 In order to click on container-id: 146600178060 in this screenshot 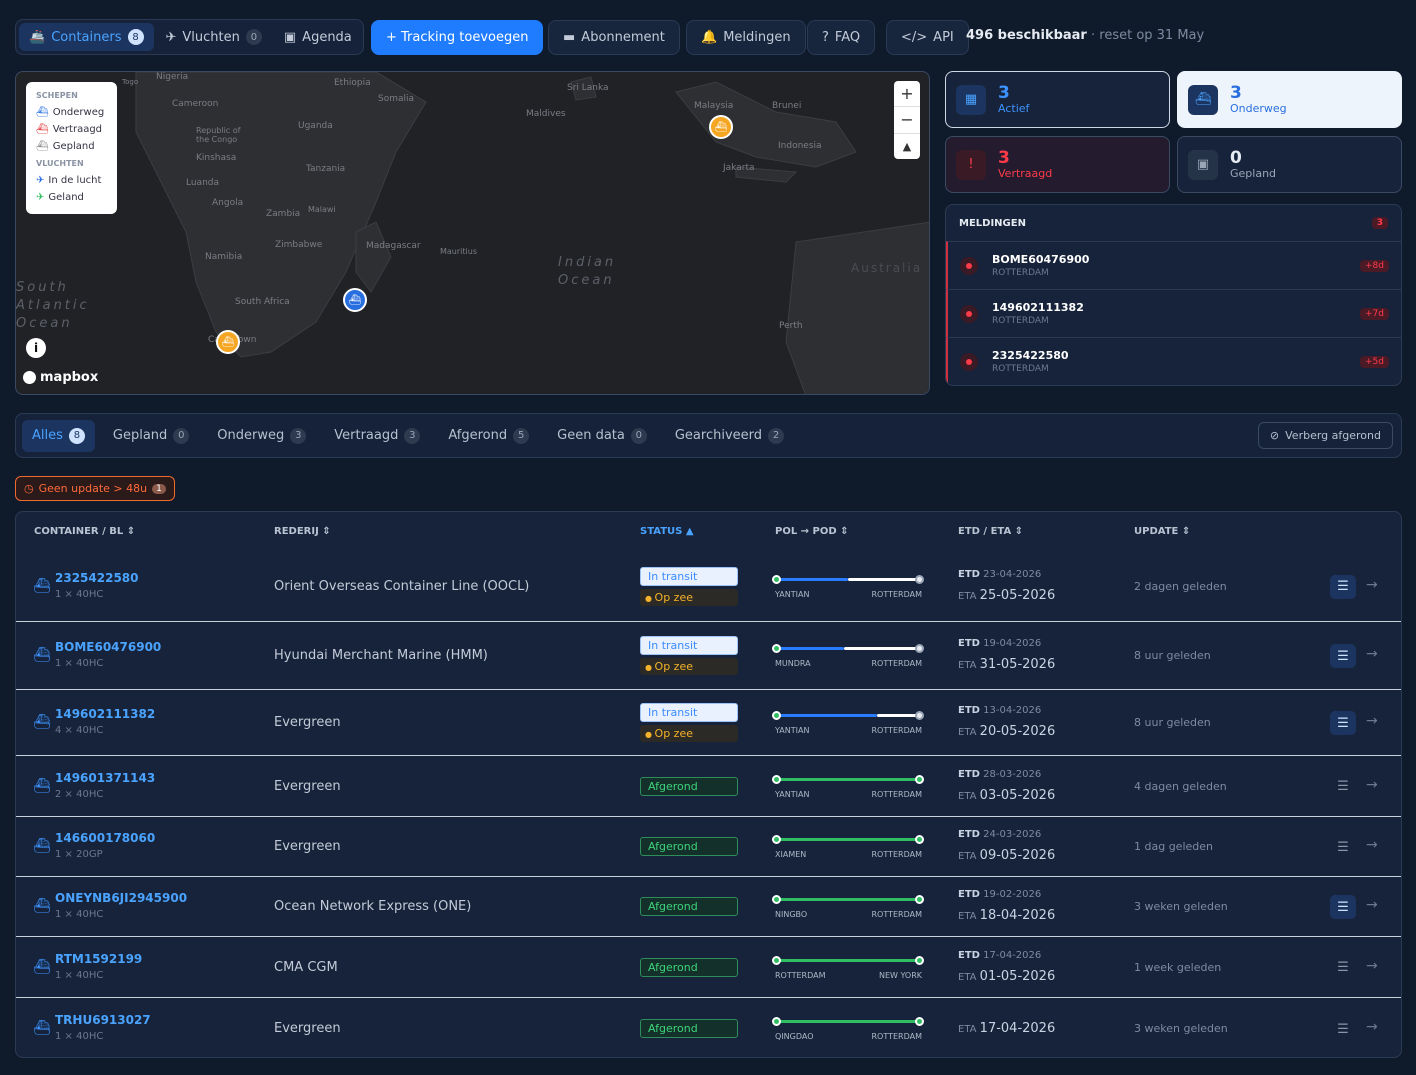, I will do `click(105, 838)`.